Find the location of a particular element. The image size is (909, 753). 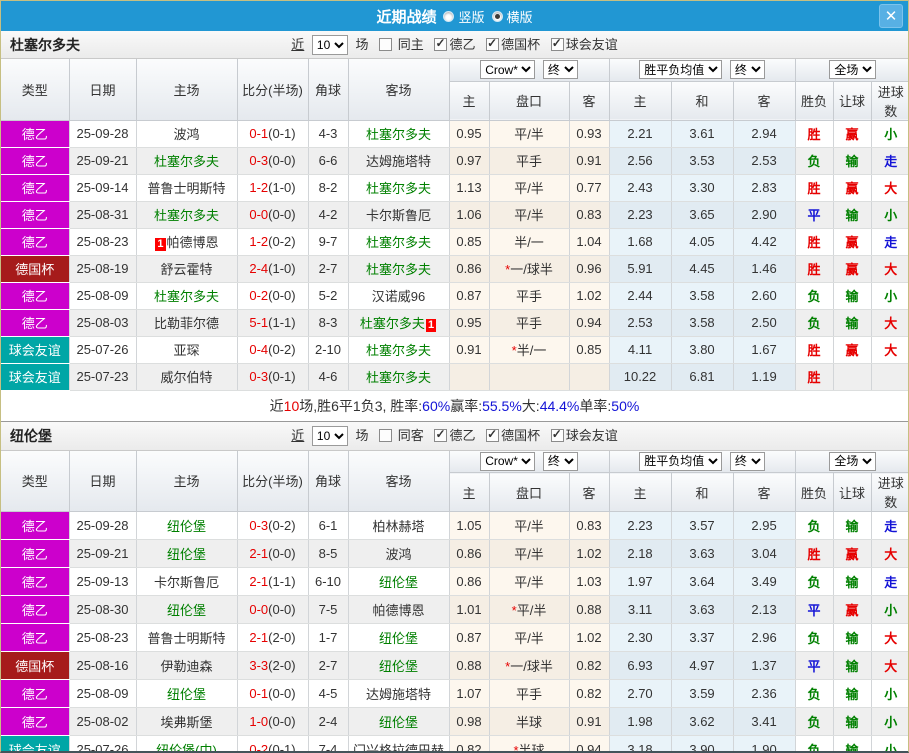

avg-win-cell: 2.70 is located at coordinates (640, 693).